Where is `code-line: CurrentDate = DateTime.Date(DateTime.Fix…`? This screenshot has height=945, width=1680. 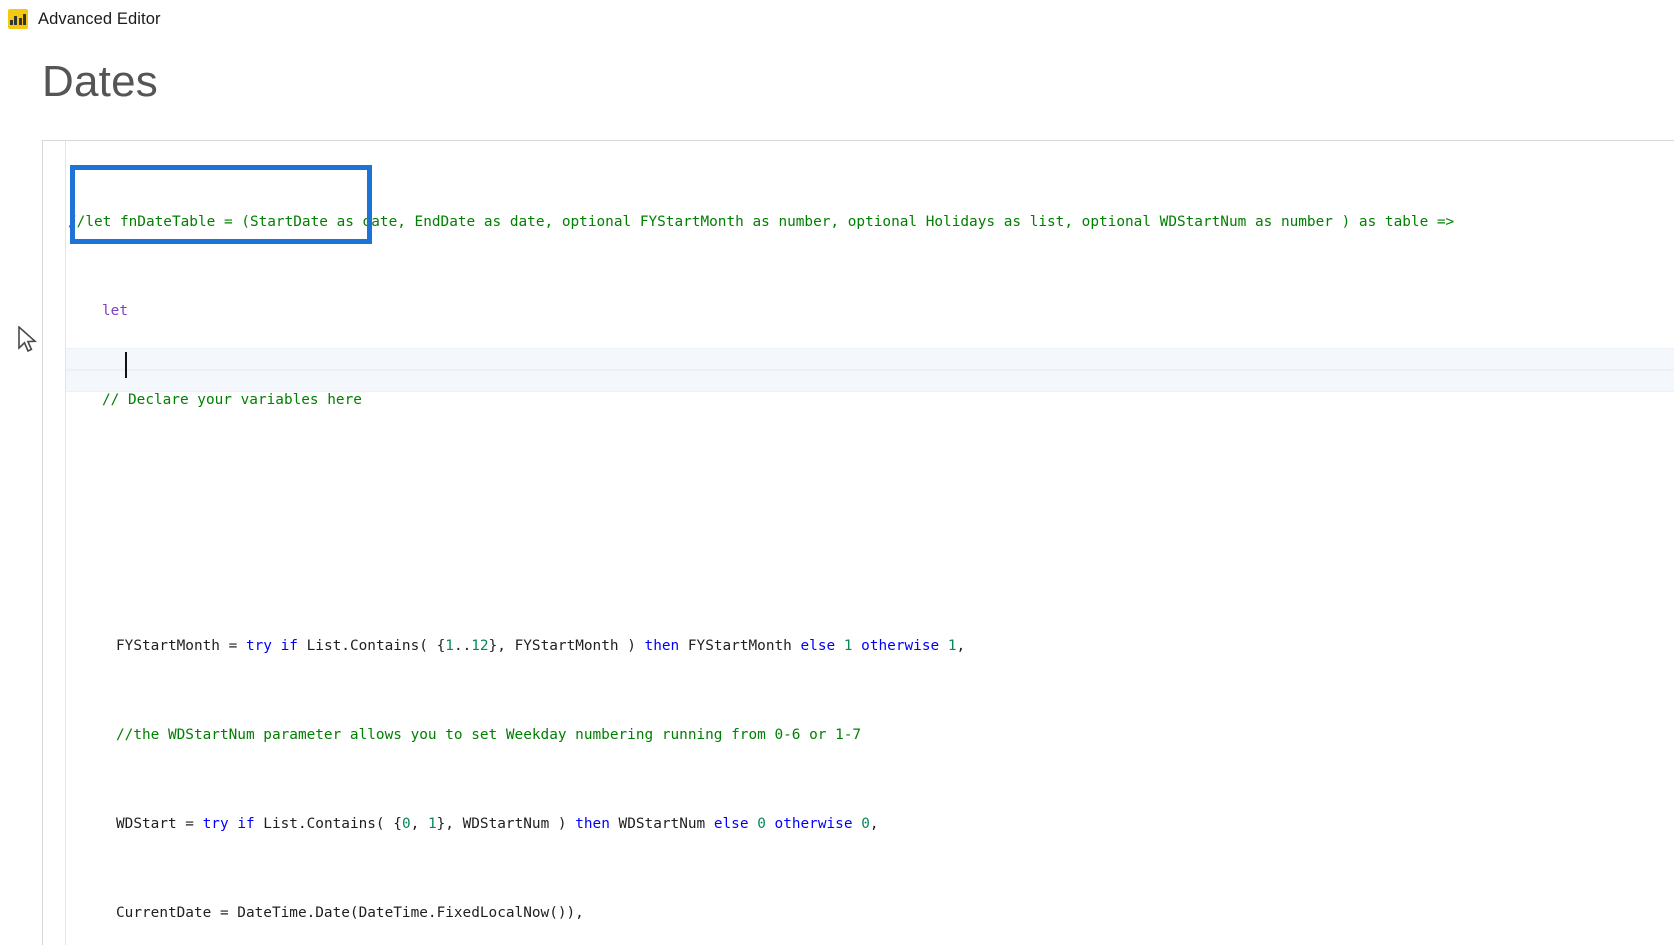 code-line: CurrentDate = DateTime.Date(DateTime.Fix… is located at coordinates (350, 913).